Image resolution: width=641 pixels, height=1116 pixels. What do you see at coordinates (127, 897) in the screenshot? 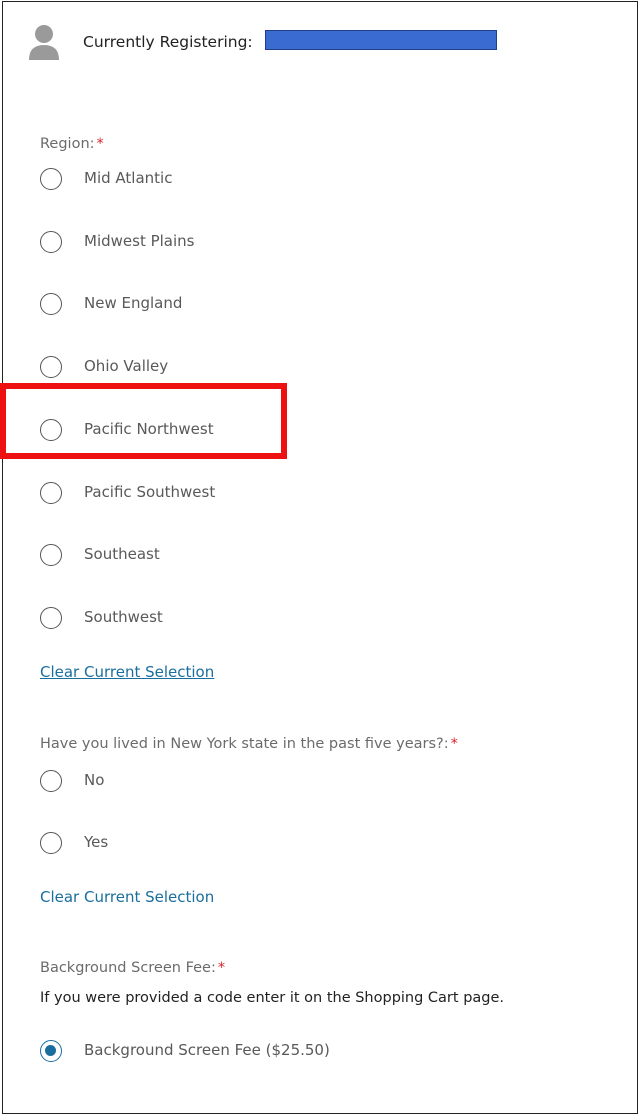
I see `clear-ny-selection-link: Clear Current Selection` at bounding box center [127, 897].